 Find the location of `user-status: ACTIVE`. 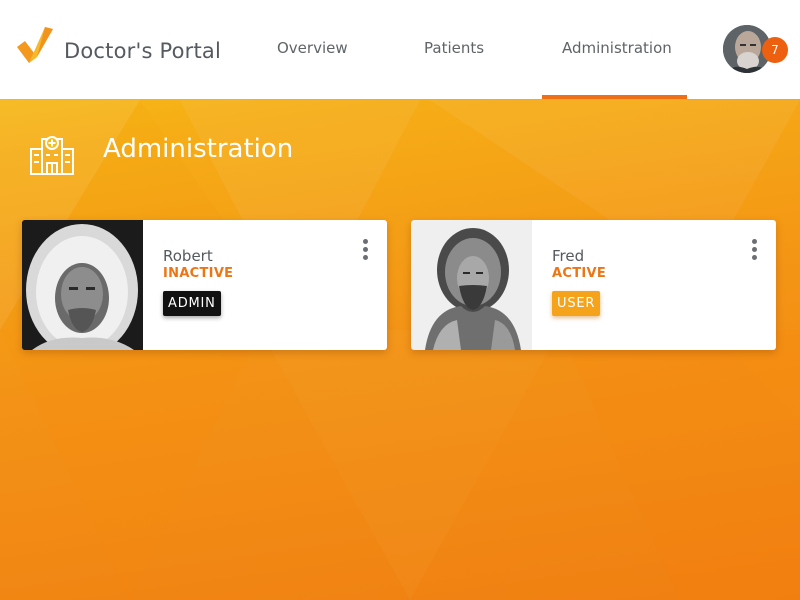

user-status: ACTIVE is located at coordinates (579, 273).